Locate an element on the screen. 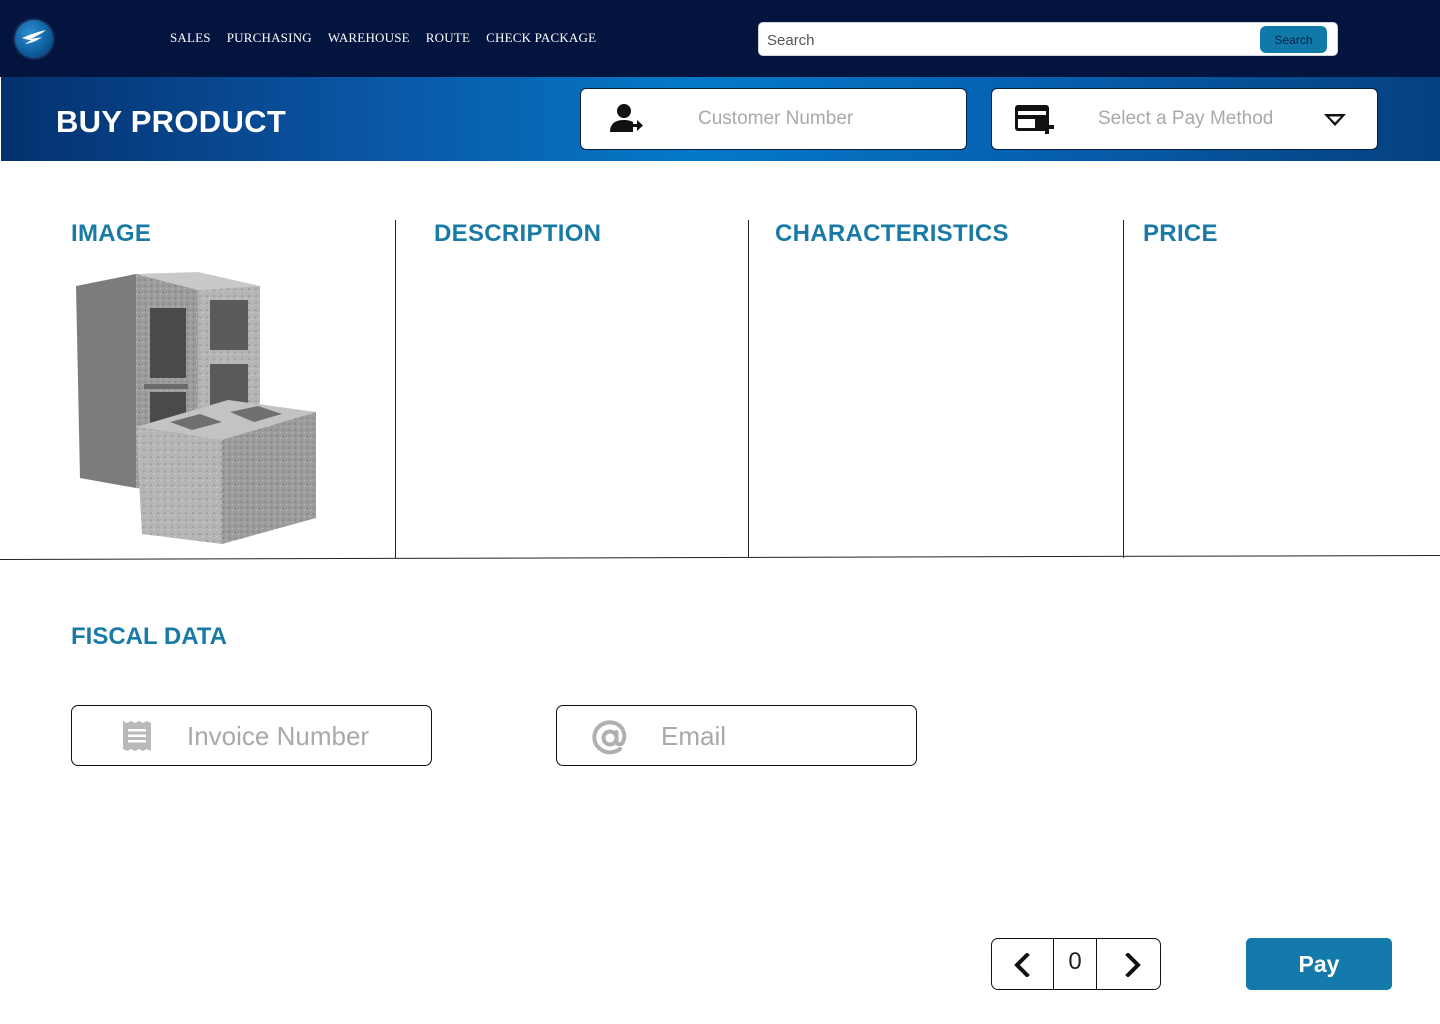  pay-button: Pay is located at coordinates (1319, 964).